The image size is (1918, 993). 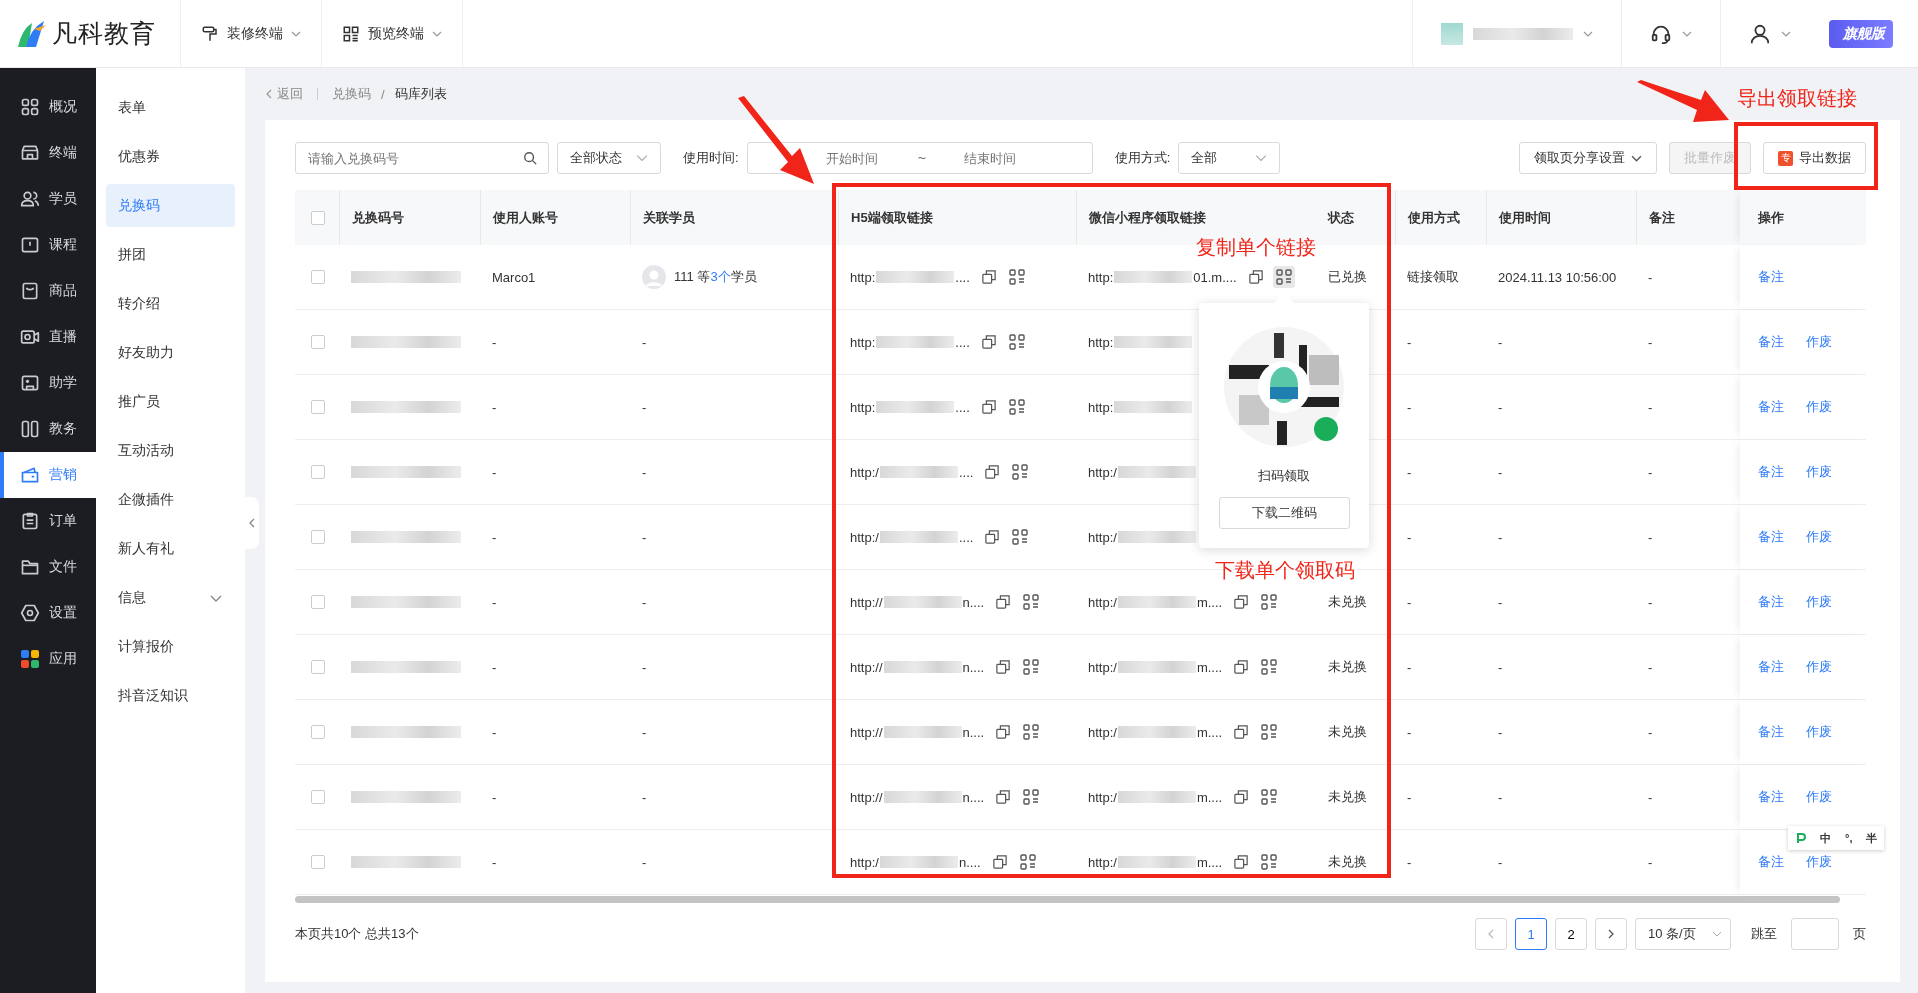 I want to click on nav-item: 订单, so click(x=48, y=521).